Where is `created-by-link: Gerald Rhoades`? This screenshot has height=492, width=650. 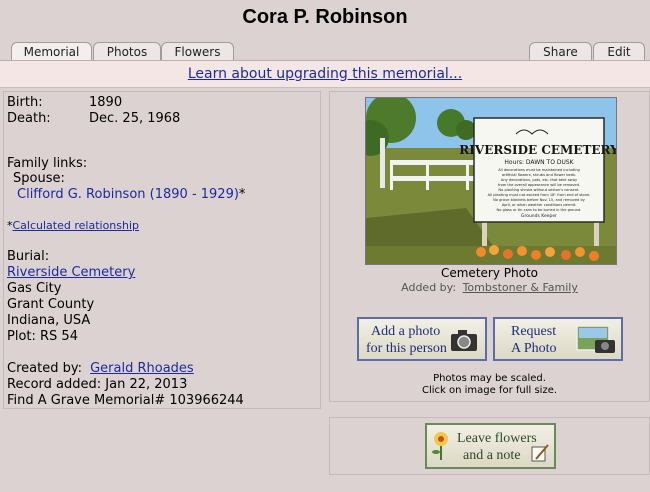 created-by-link: Gerald Rhoades is located at coordinates (142, 368).